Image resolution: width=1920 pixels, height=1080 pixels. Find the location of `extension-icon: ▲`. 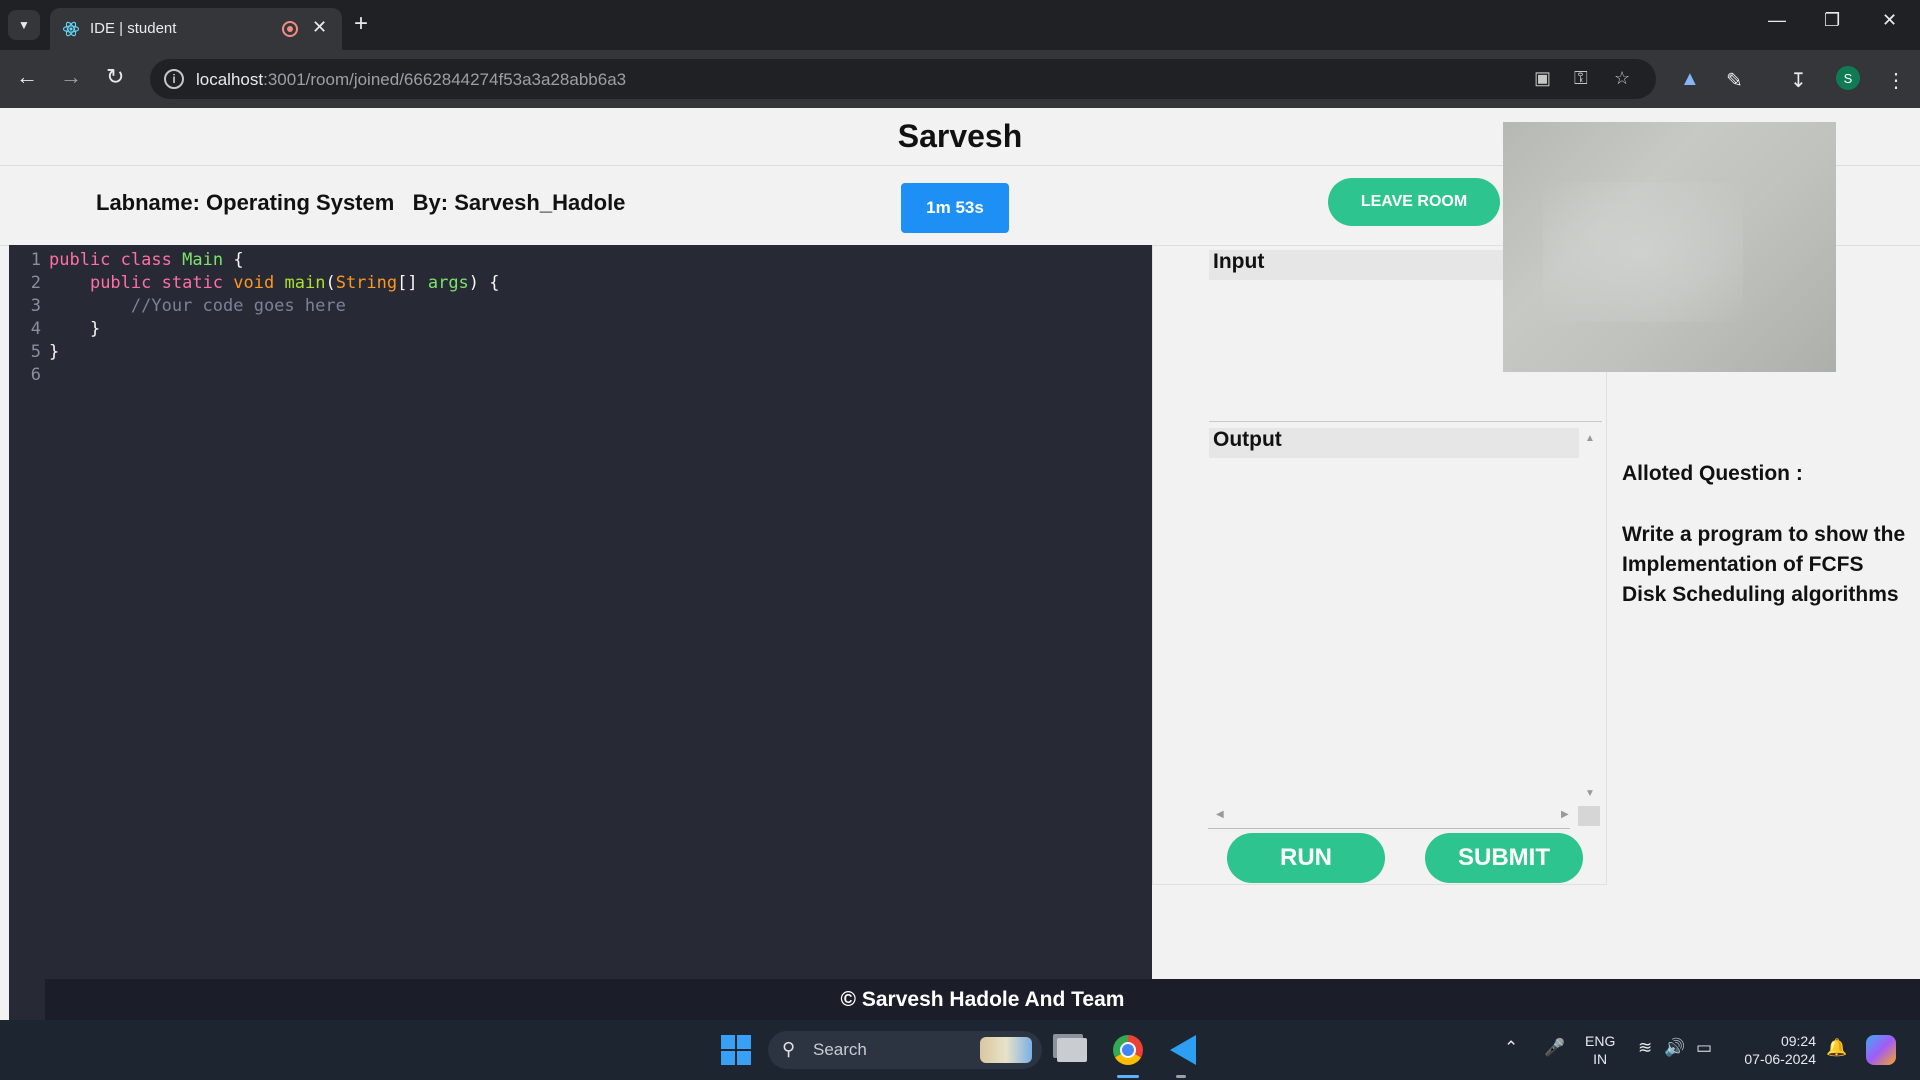

extension-icon: ▲ is located at coordinates (1690, 79).